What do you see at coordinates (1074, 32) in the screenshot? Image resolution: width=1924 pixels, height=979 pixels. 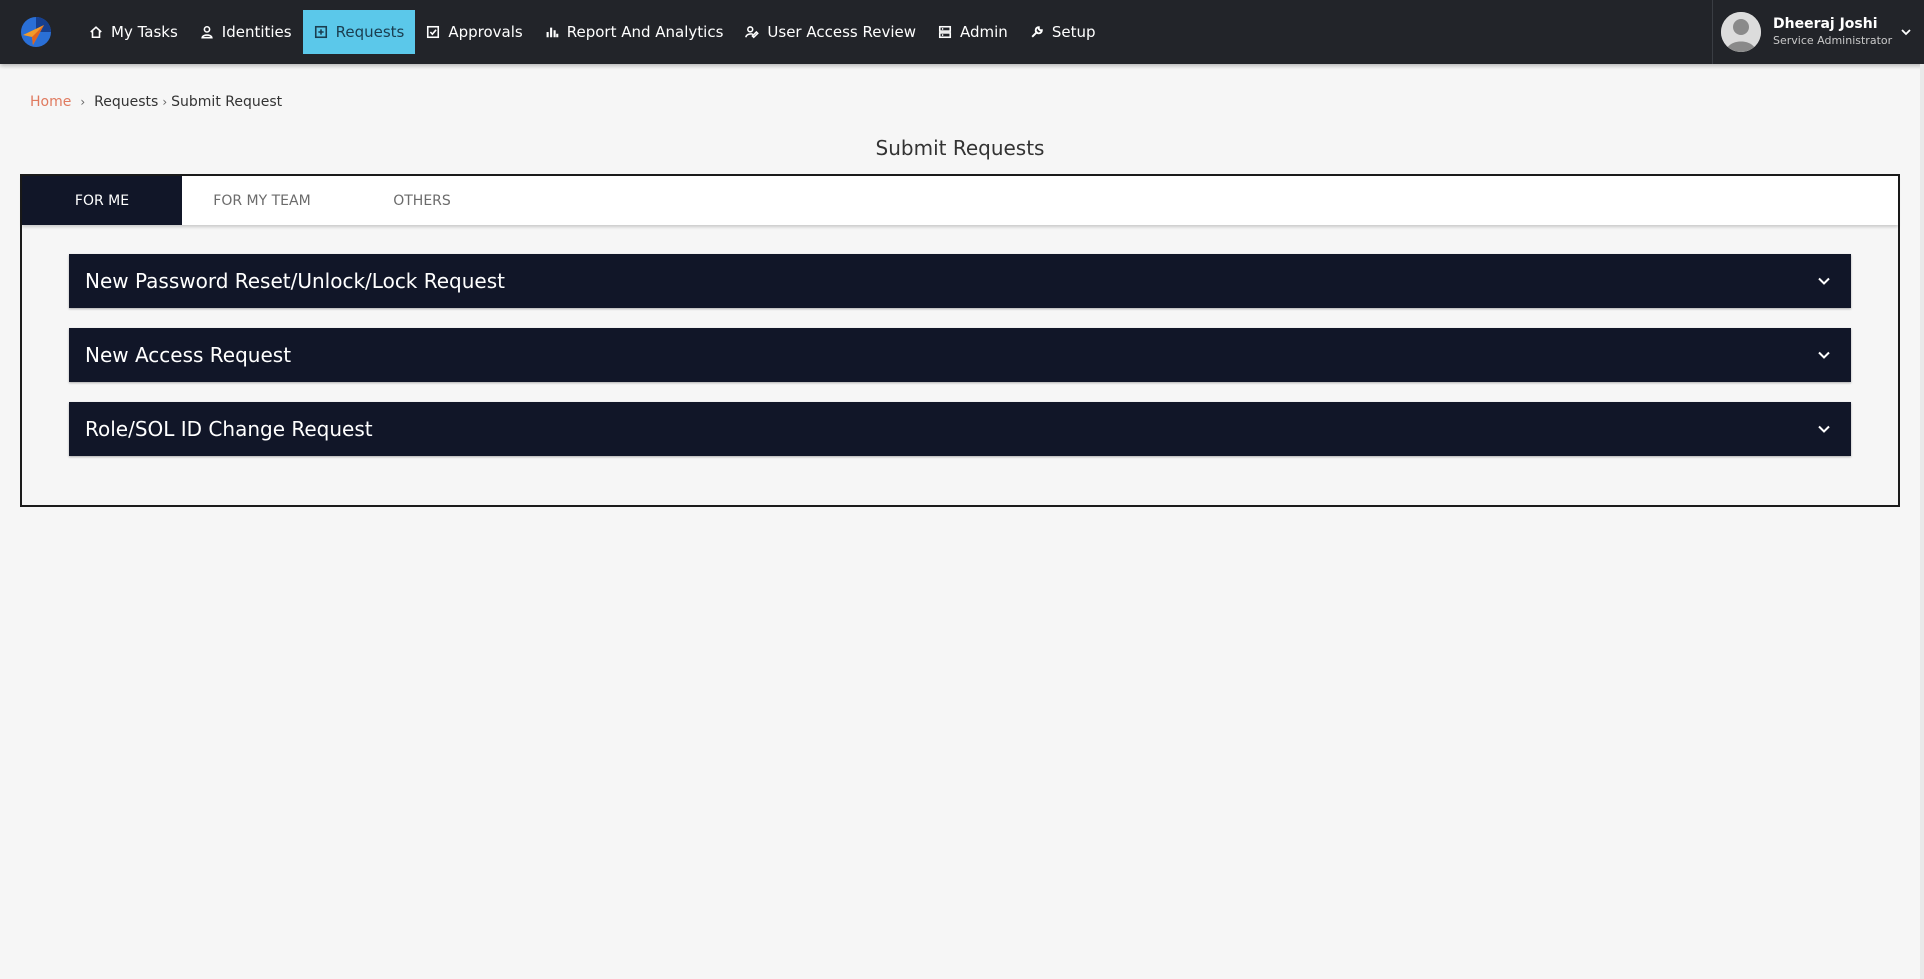 I see `nav-item-label: Setup` at bounding box center [1074, 32].